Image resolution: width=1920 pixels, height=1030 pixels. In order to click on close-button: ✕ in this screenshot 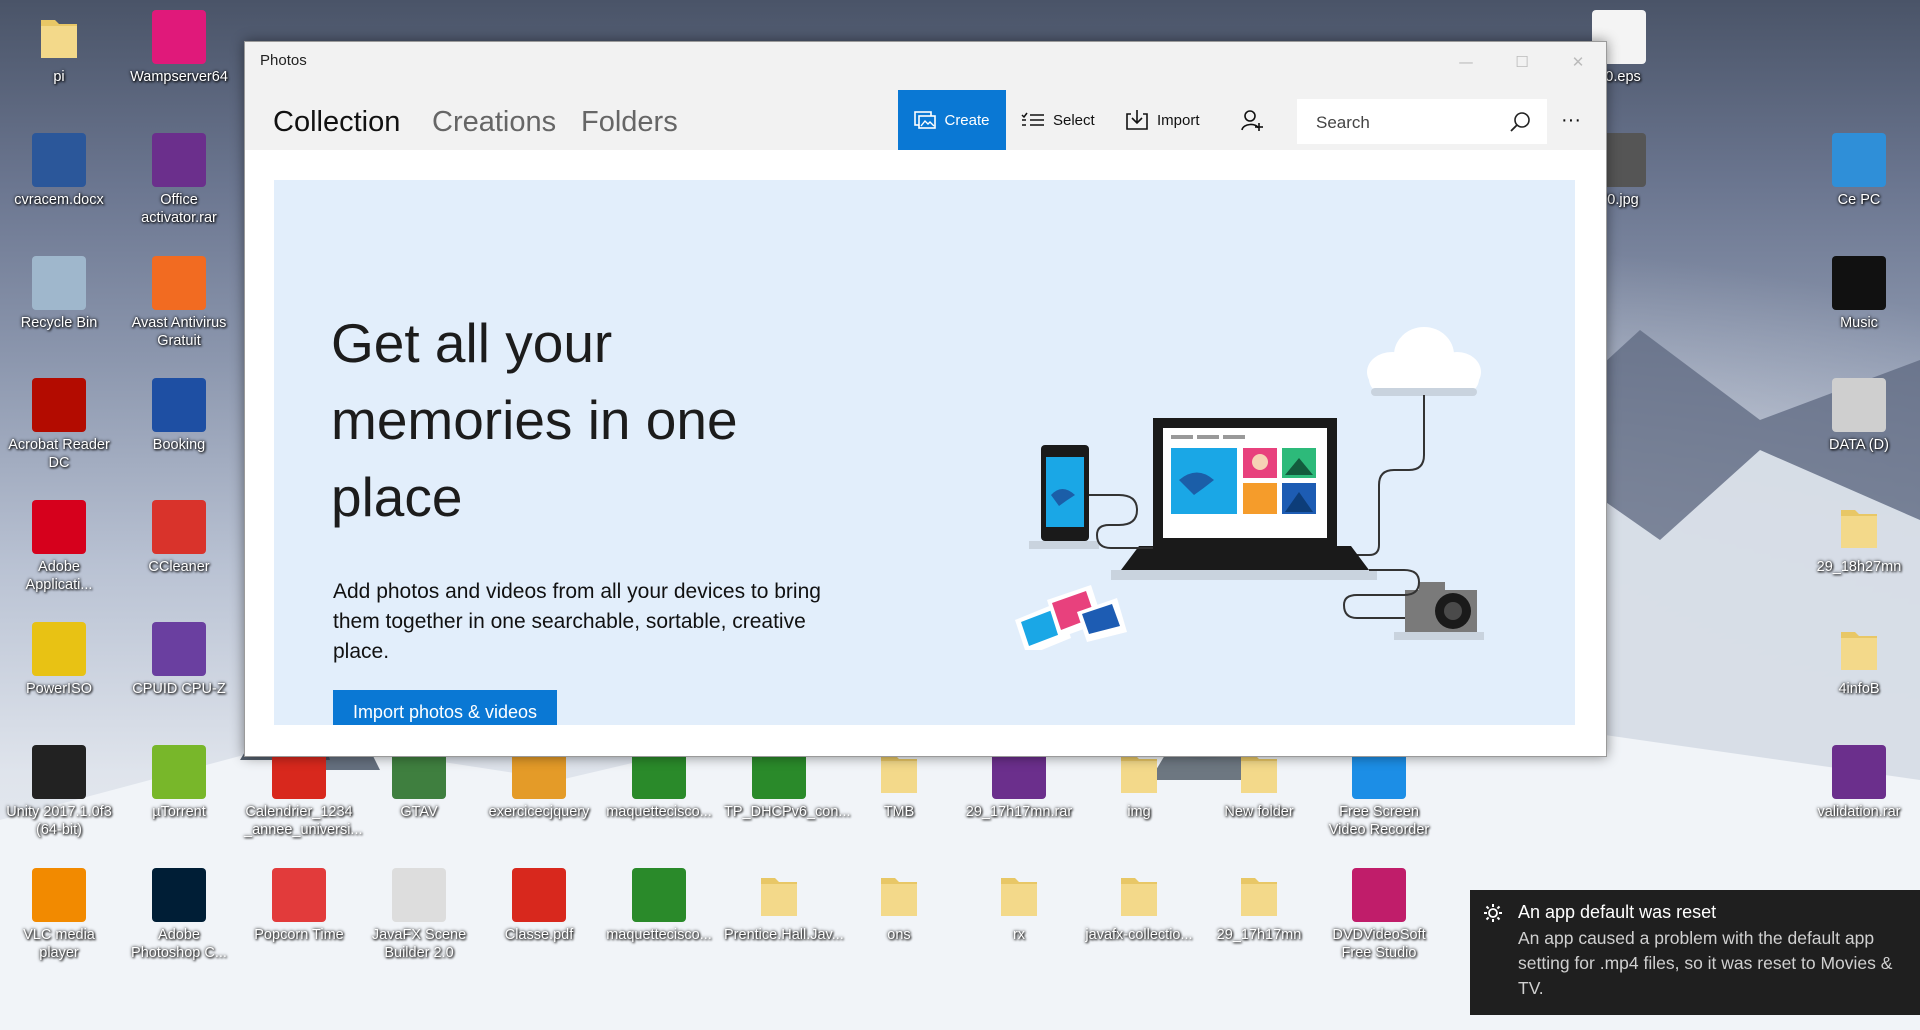, I will do `click(1578, 62)`.